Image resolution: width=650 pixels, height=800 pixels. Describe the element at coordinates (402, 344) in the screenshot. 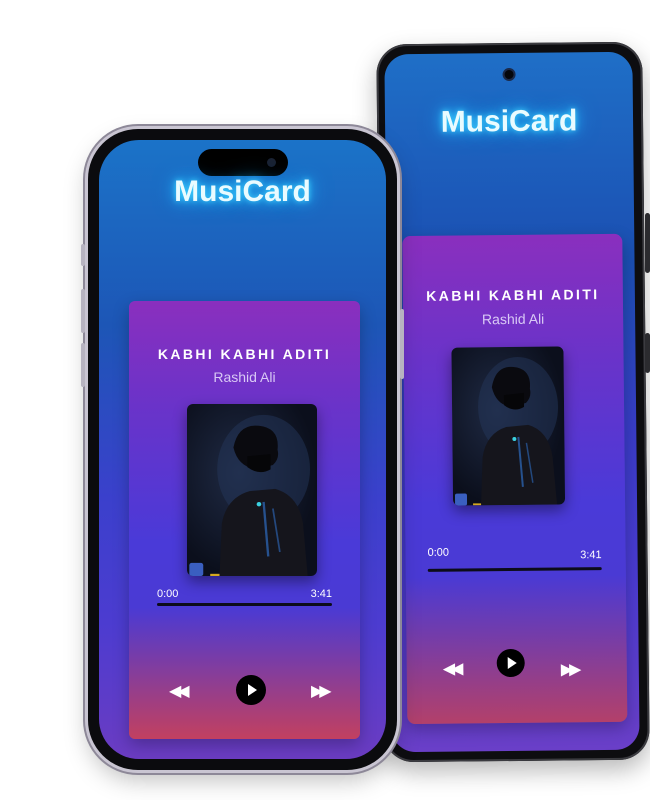

I see `iphone-side-button` at that location.